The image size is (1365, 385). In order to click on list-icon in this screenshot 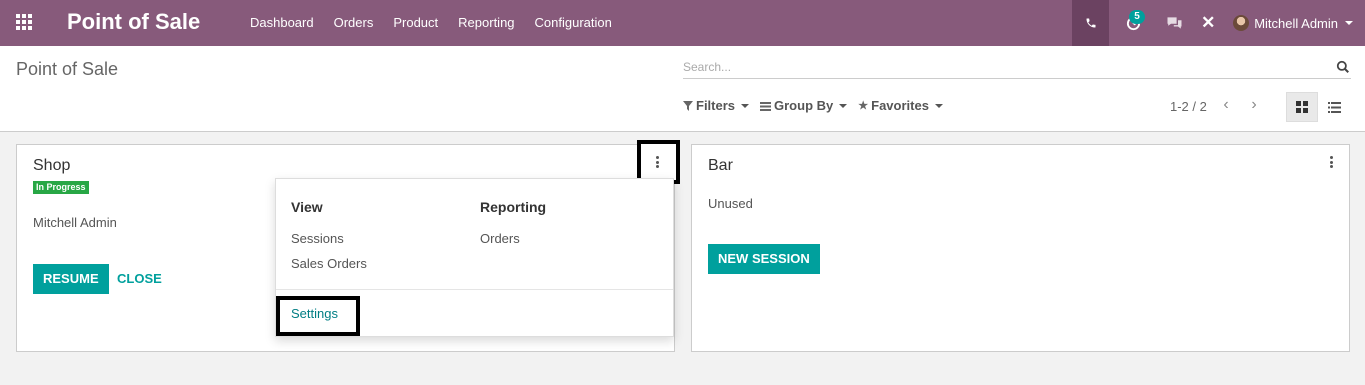, I will do `click(1334, 107)`.